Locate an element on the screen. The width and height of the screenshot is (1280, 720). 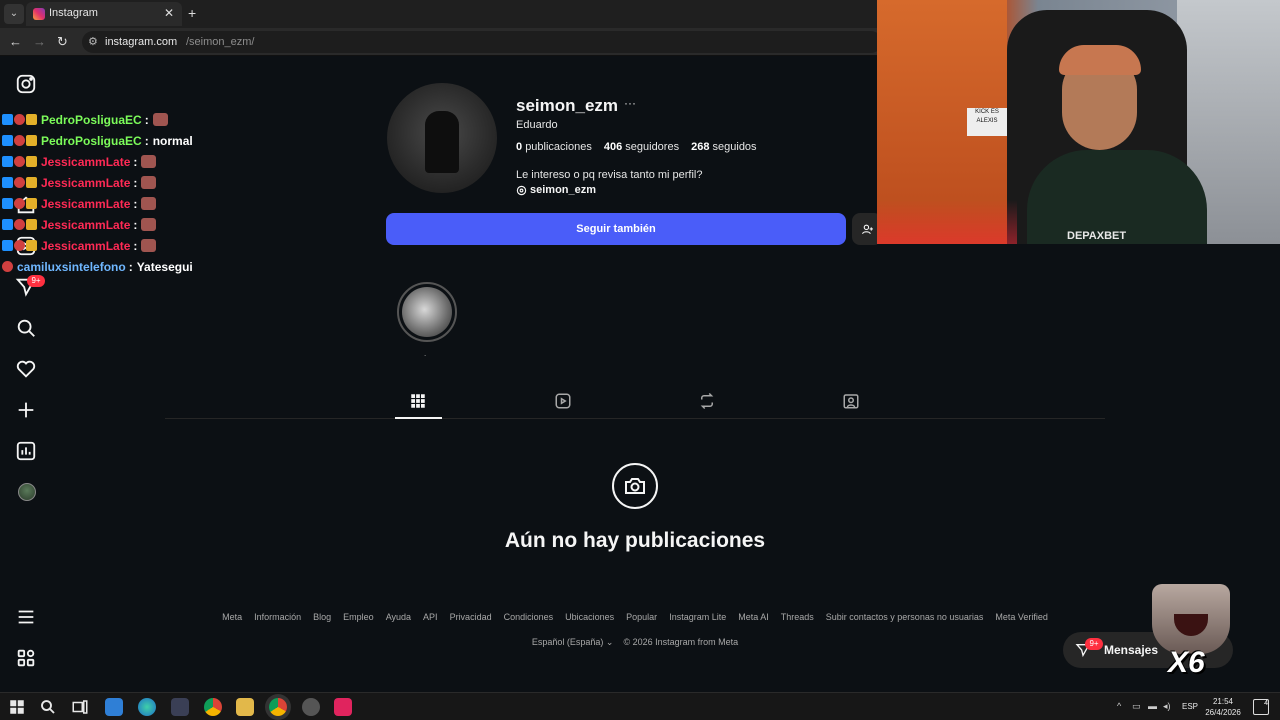
footer-link: API is located at coordinates (430, 617).